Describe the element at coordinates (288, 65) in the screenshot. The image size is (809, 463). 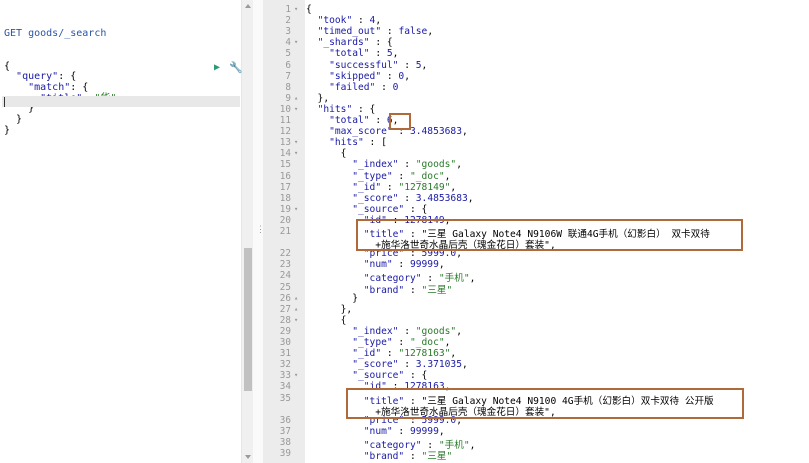
I see `line-number: 6` at that location.